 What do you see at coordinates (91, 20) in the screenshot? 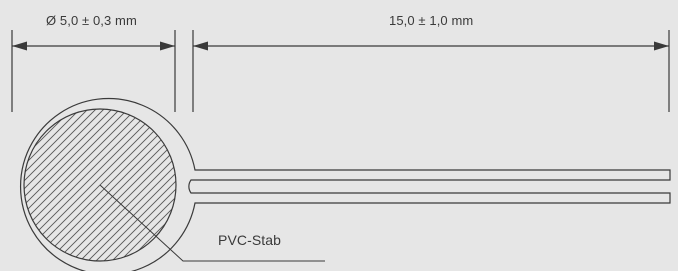
I see `diameter-dimension-label: Ø 5,0 ± 0,3 mm` at bounding box center [91, 20].